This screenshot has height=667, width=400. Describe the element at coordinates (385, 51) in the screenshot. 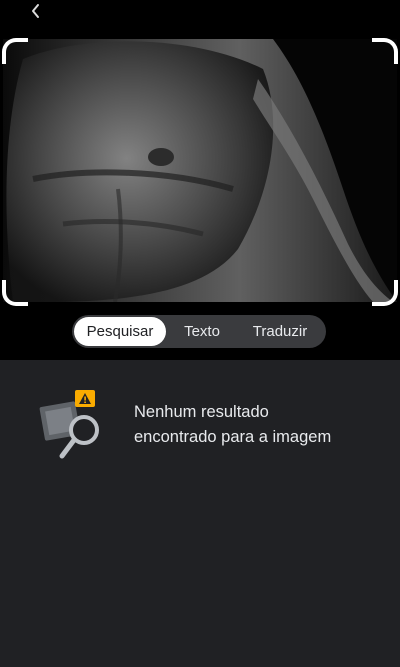

I see `frame-corner-top-right` at that location.